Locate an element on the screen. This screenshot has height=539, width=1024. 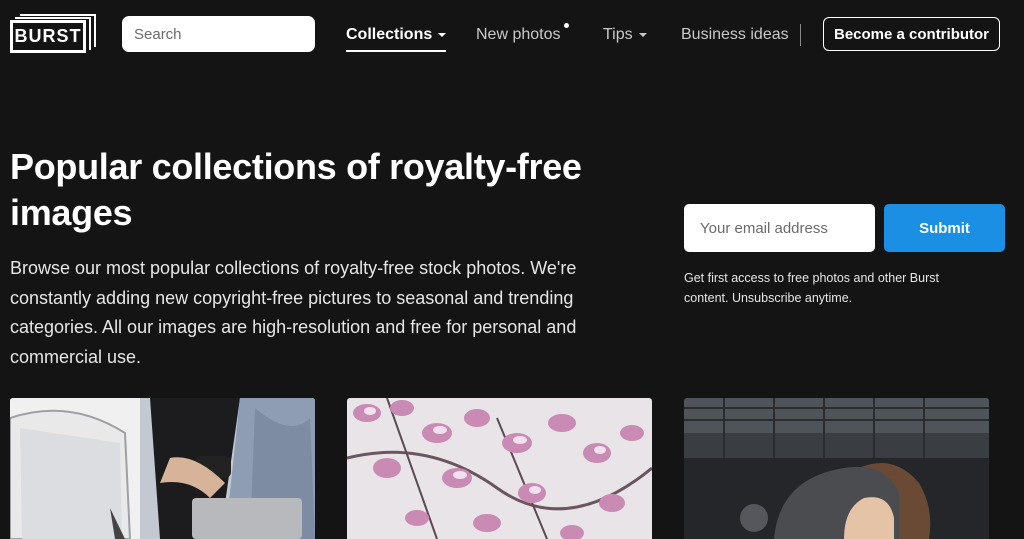
nav-tips: Tips is located at coordinates (625, 35).